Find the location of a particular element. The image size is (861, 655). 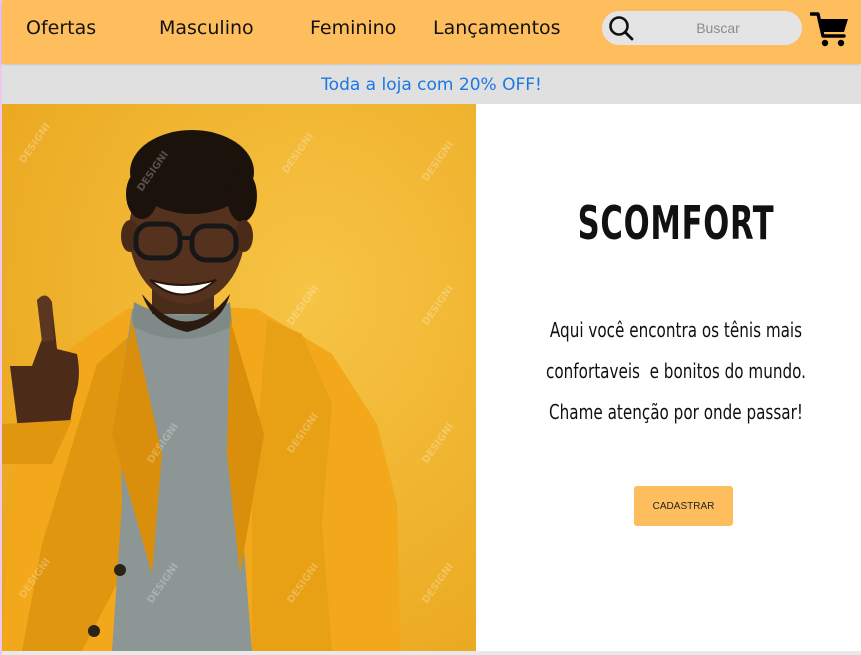

shopping-cart-icon is located at coordinates (830, 29).